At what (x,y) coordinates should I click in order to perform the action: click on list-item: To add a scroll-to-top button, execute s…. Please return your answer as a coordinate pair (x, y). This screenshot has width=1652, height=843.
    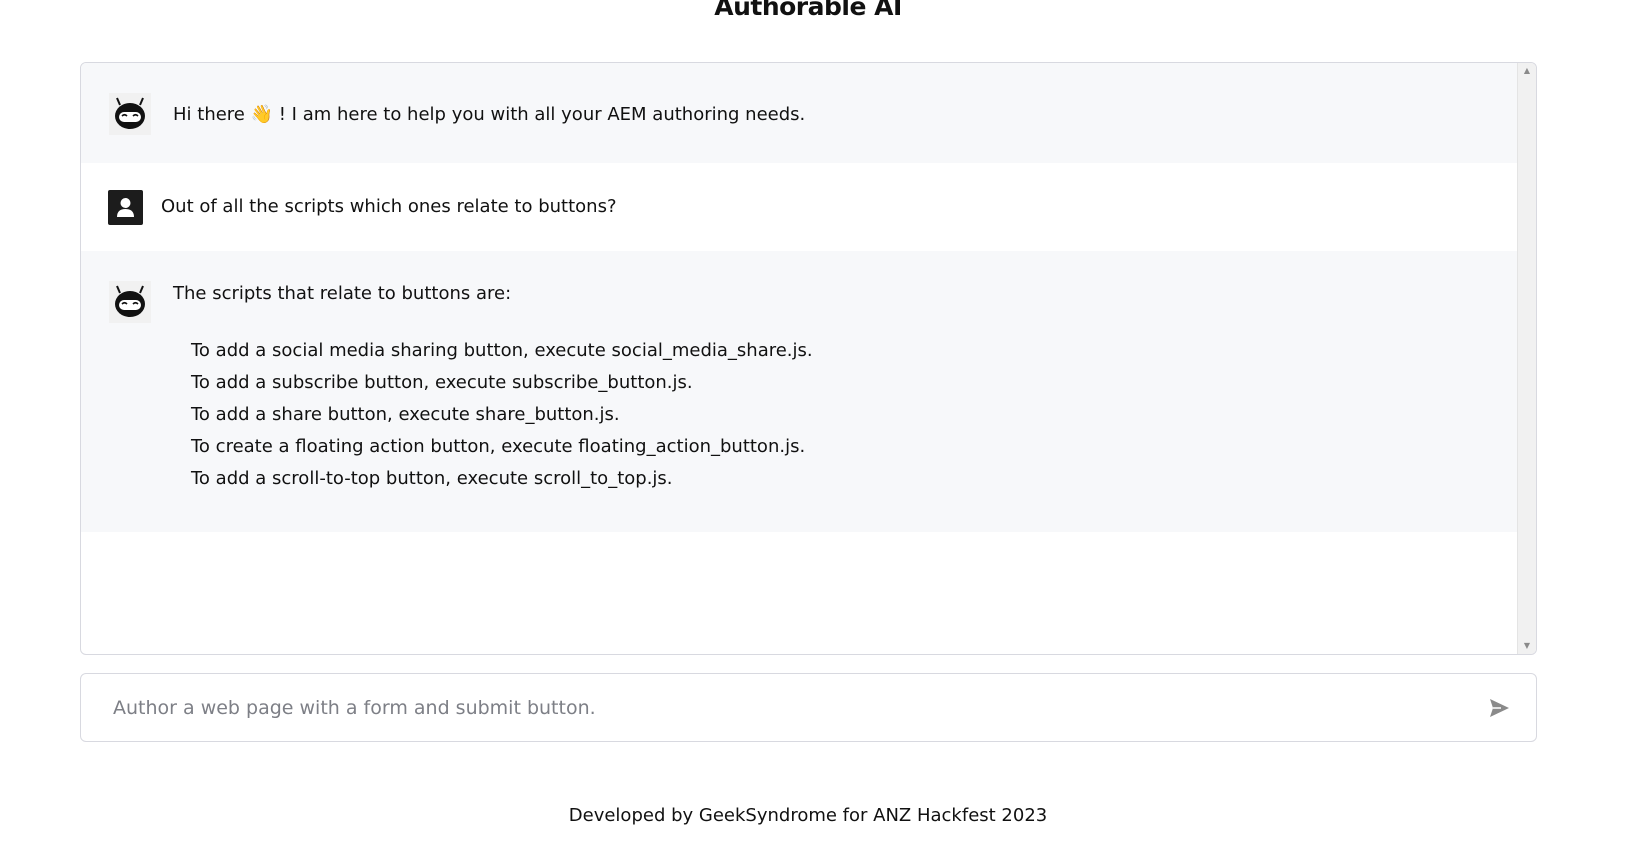
    Looking at the image, I should click on (432, 478).